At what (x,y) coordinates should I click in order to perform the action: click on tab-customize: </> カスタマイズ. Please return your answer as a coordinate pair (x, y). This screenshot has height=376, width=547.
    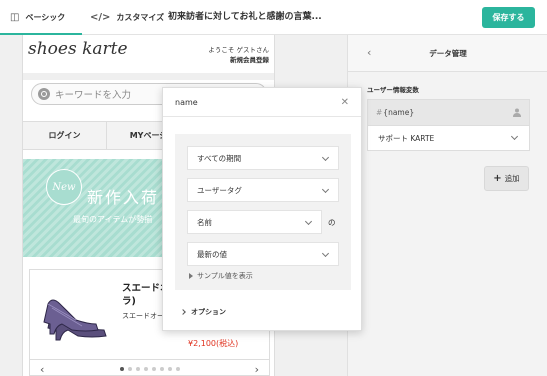
    Looking at the image, I should click on (127, 17).